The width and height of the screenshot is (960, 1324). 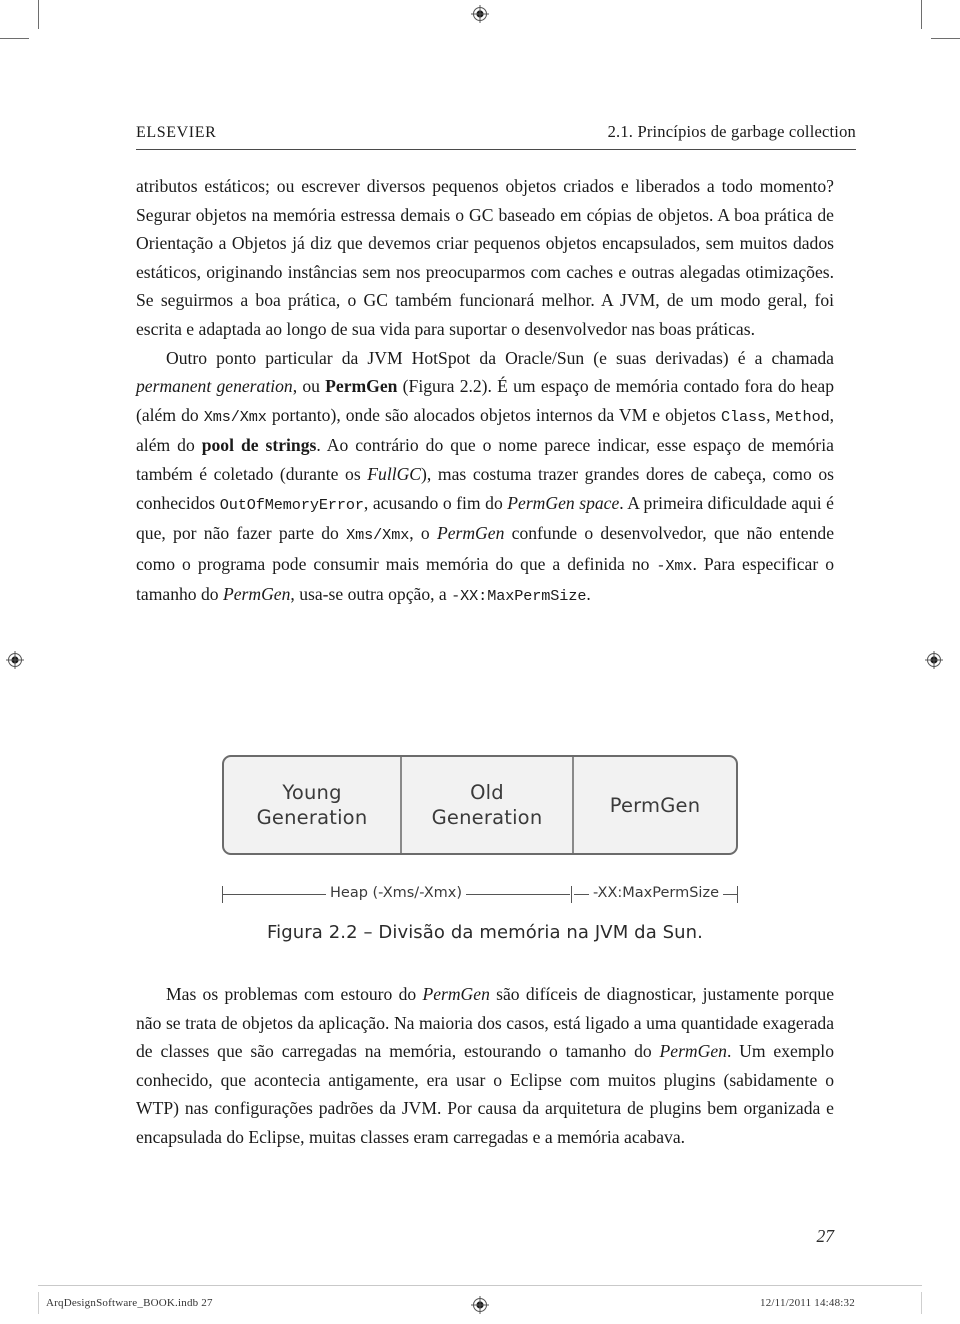 I want to click on p2-q: , acusando o fim do, so click(x=435, y=502).